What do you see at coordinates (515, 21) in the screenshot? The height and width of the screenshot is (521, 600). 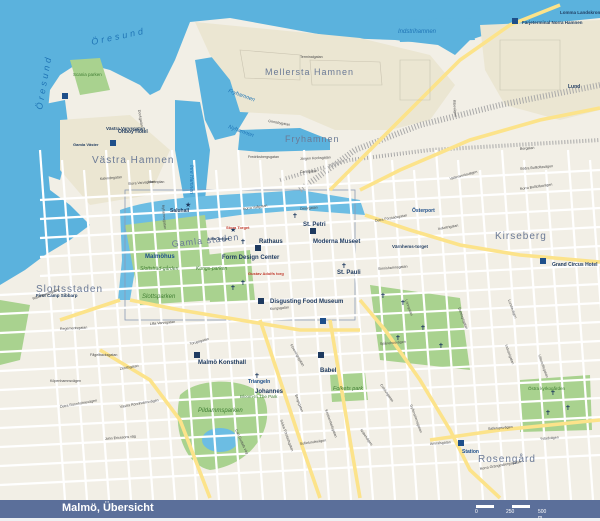 I see `ferry-icon` at bounding box center [515, 21].